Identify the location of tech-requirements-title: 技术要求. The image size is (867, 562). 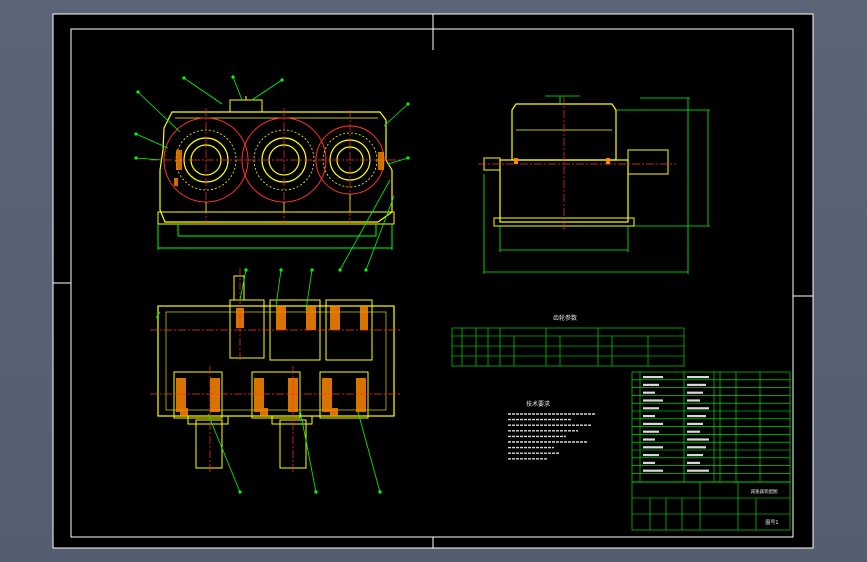
(538, 404).